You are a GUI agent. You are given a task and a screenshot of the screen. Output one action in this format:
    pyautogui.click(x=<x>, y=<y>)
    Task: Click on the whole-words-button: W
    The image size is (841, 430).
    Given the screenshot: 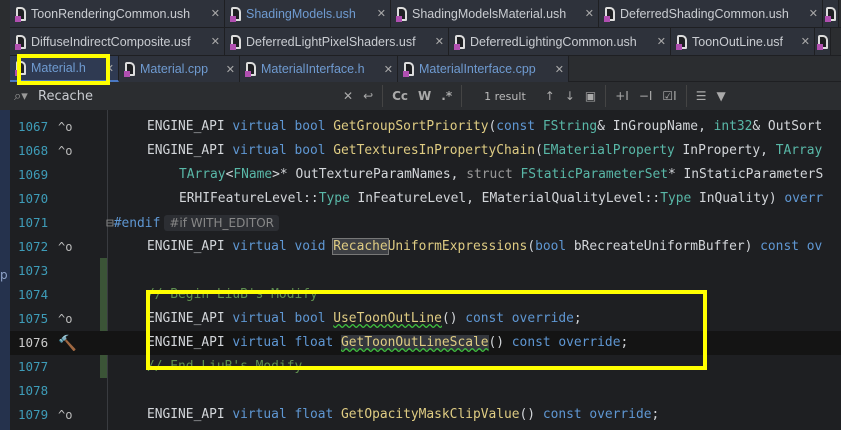 What is the action you would take?
    pyautogui.click(x=424, y=96)
    